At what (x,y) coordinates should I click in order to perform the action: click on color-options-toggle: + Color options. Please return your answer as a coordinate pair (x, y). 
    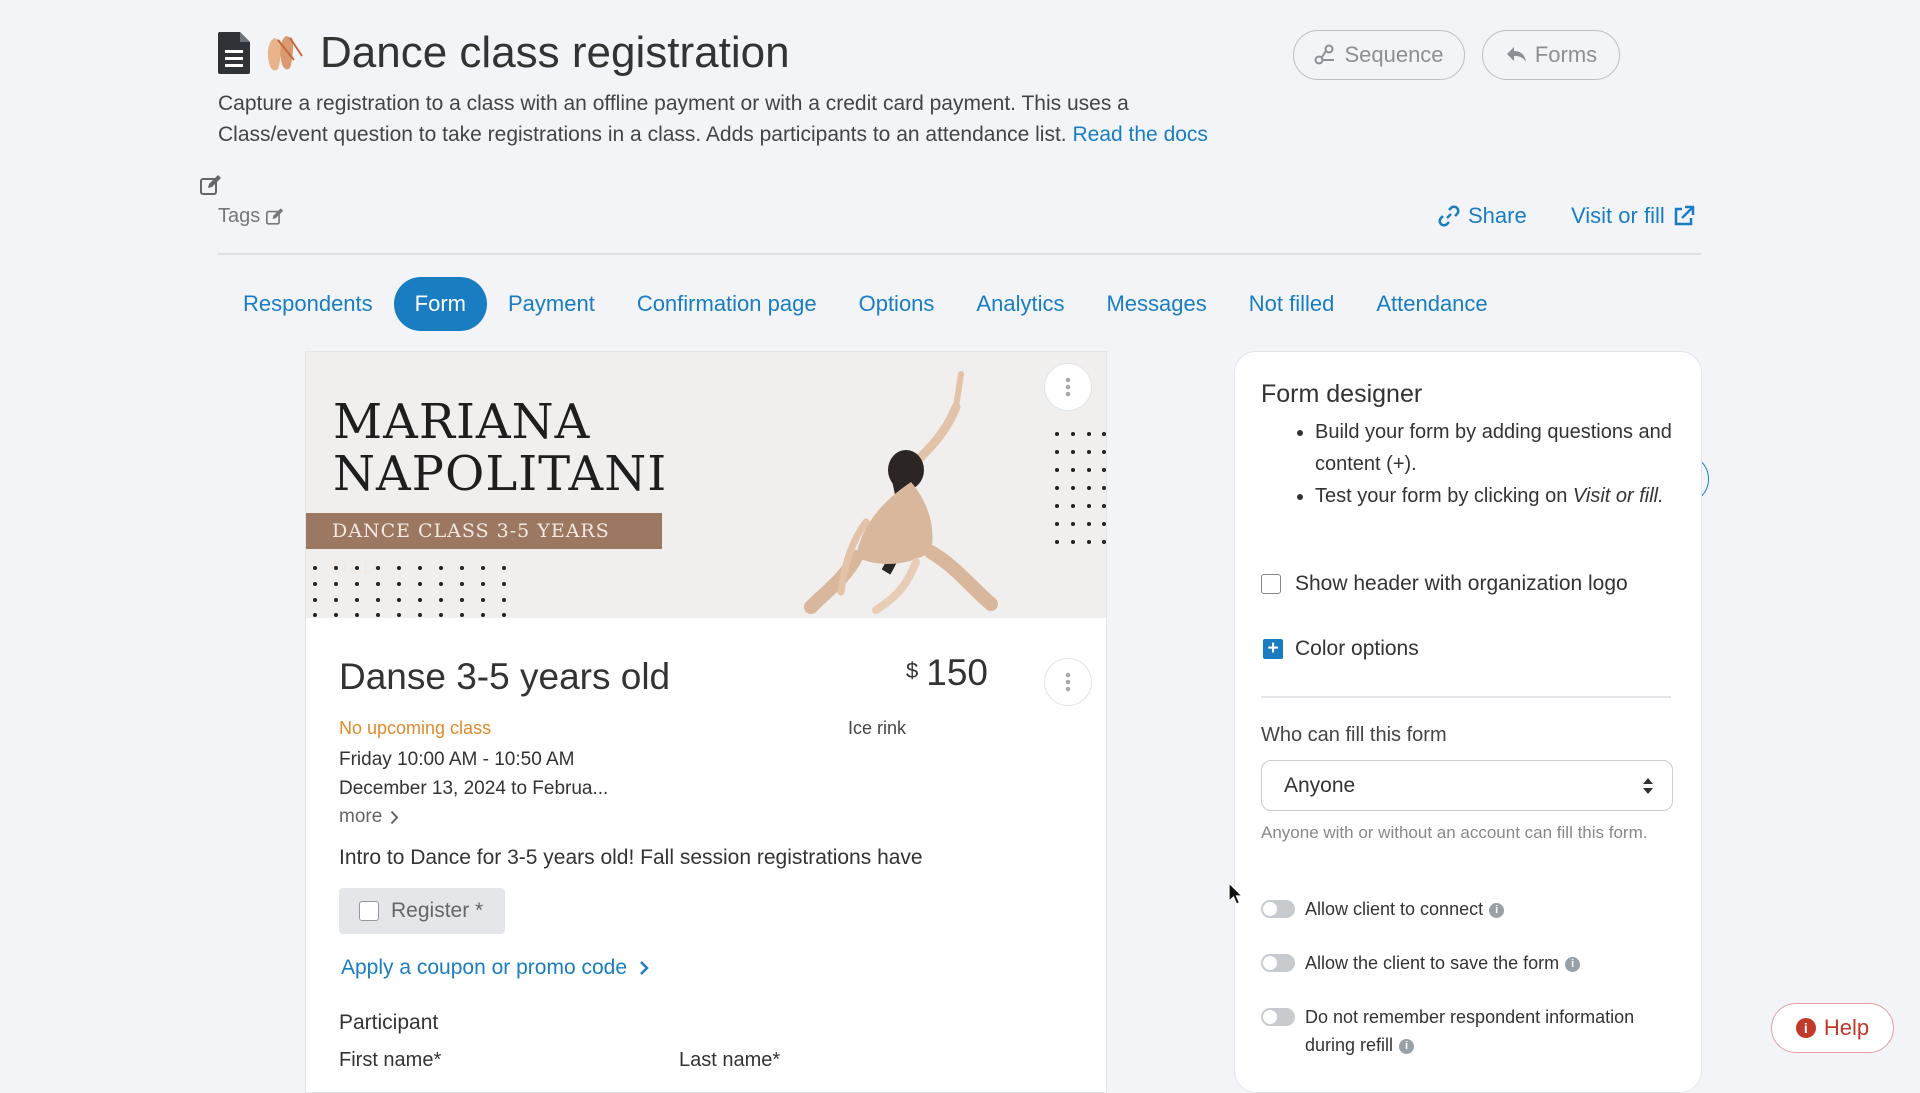
    Looking at the image, I should click on (1341, 649).